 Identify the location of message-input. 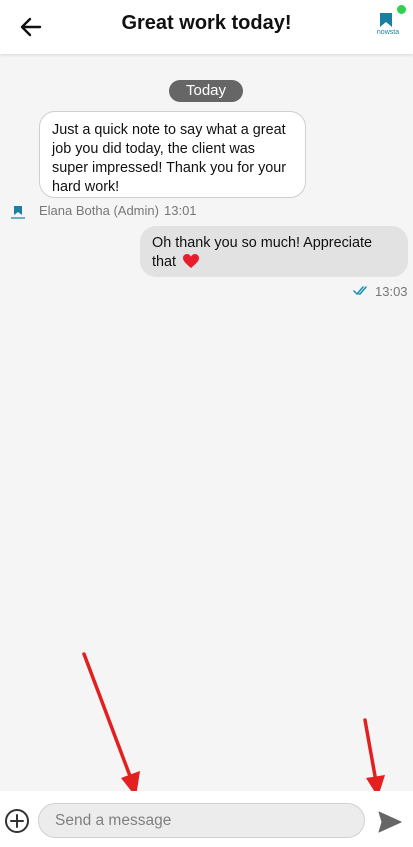
(201, 820).